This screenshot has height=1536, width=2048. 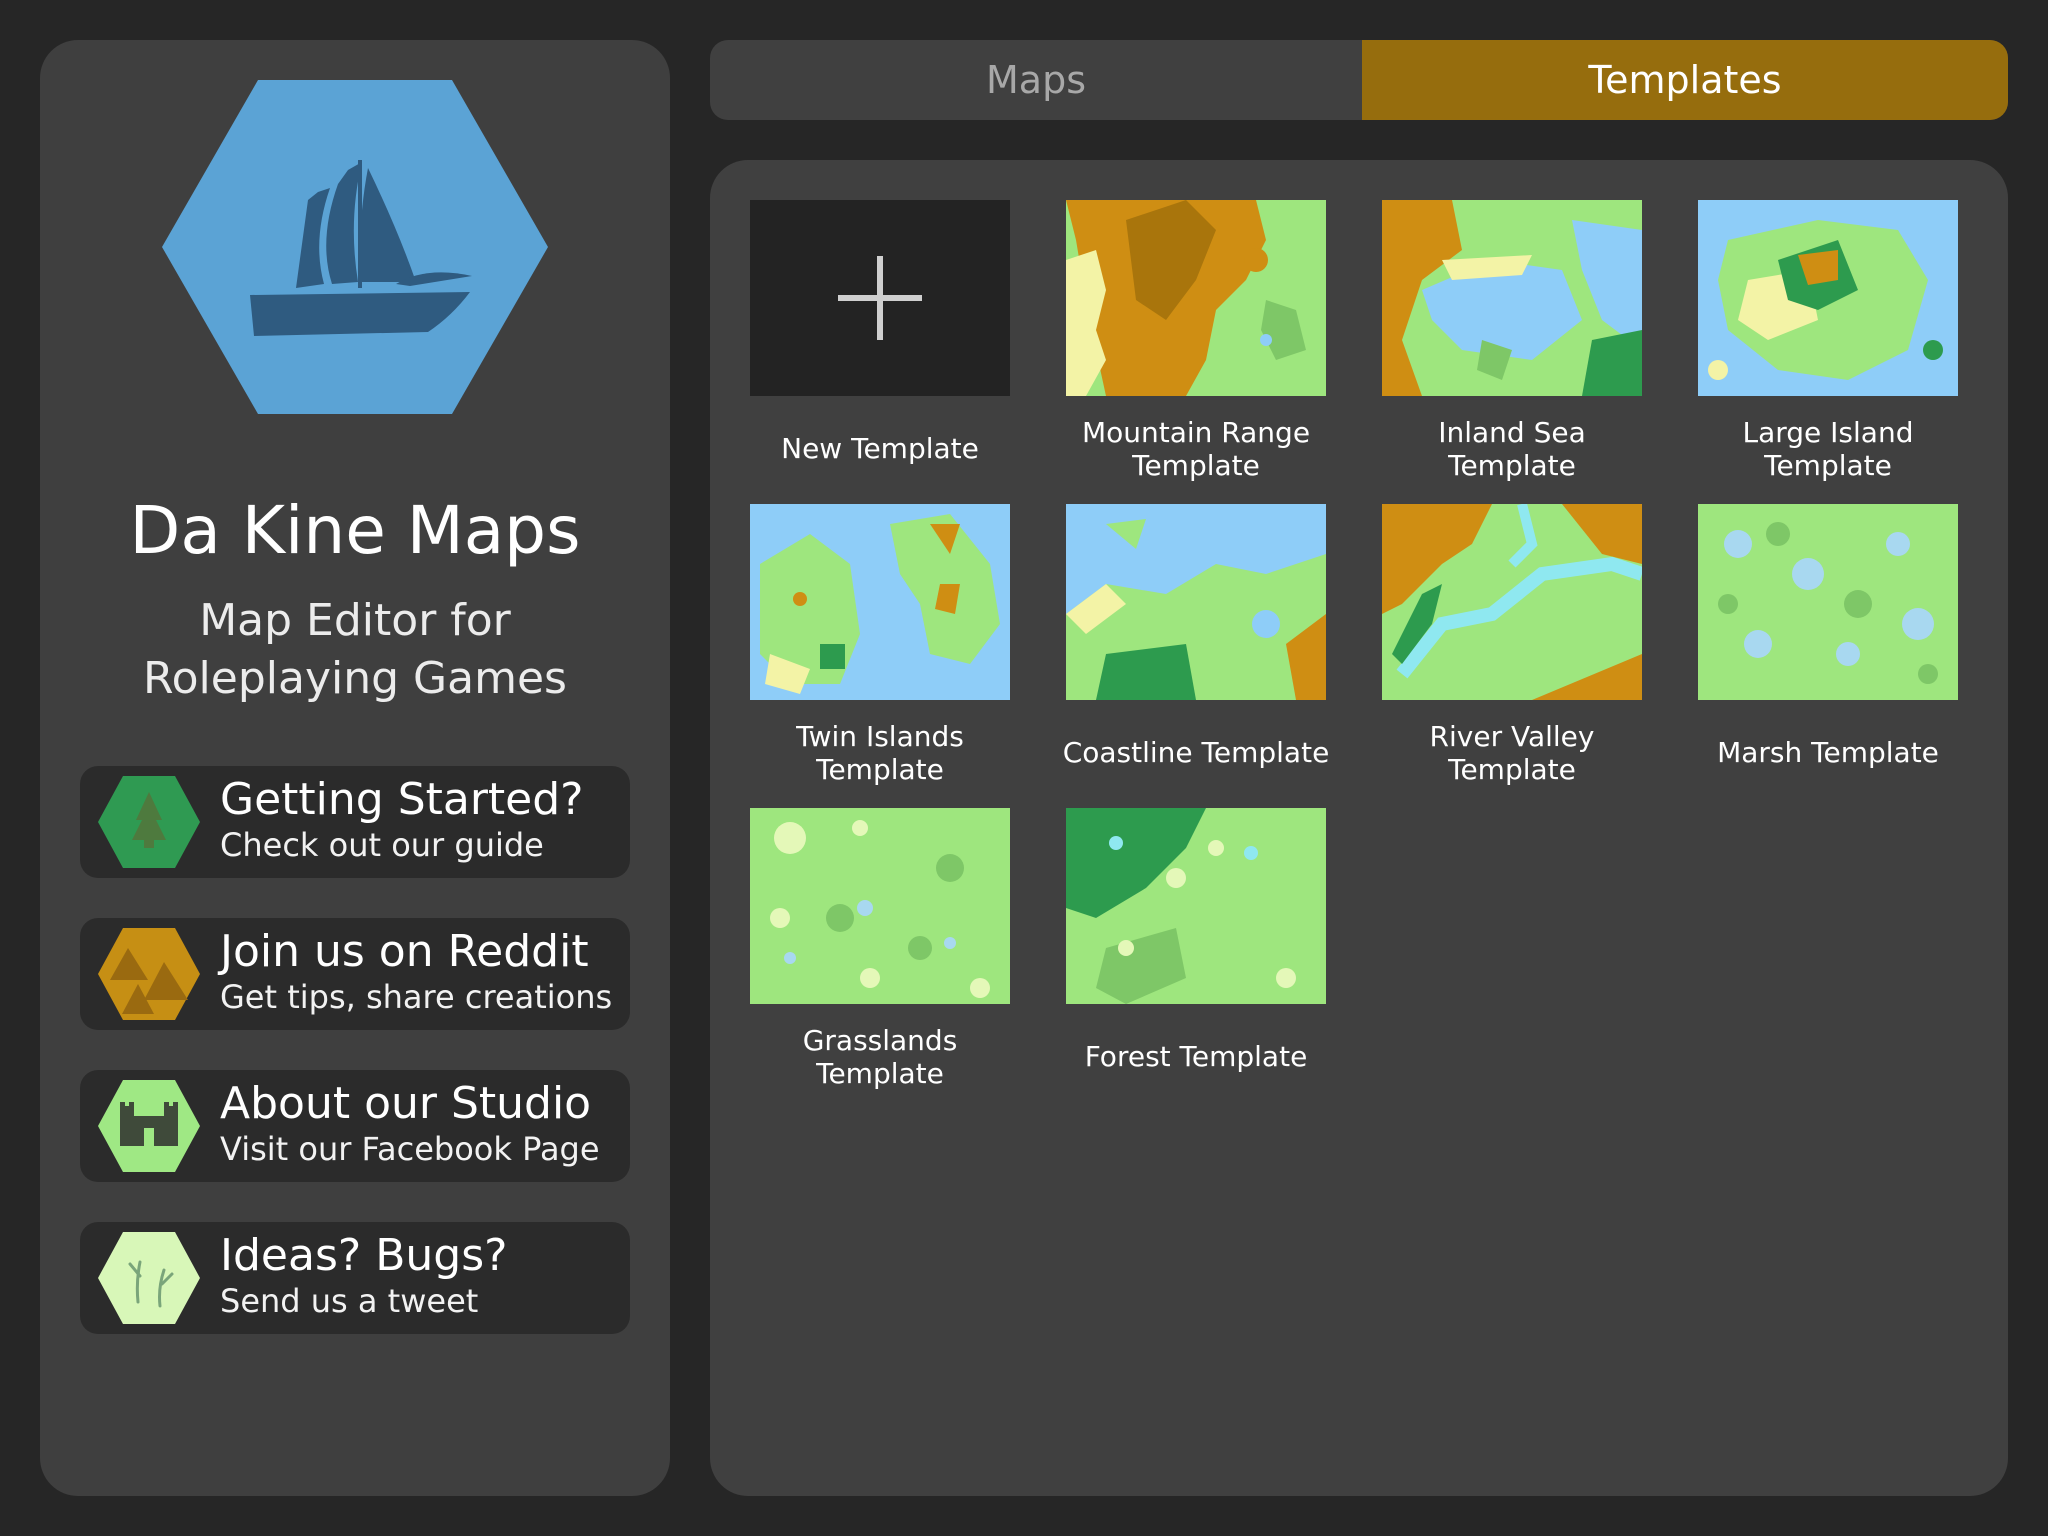 I want to click on template-label: Grasslands Template, so click(x=880, y=1057).